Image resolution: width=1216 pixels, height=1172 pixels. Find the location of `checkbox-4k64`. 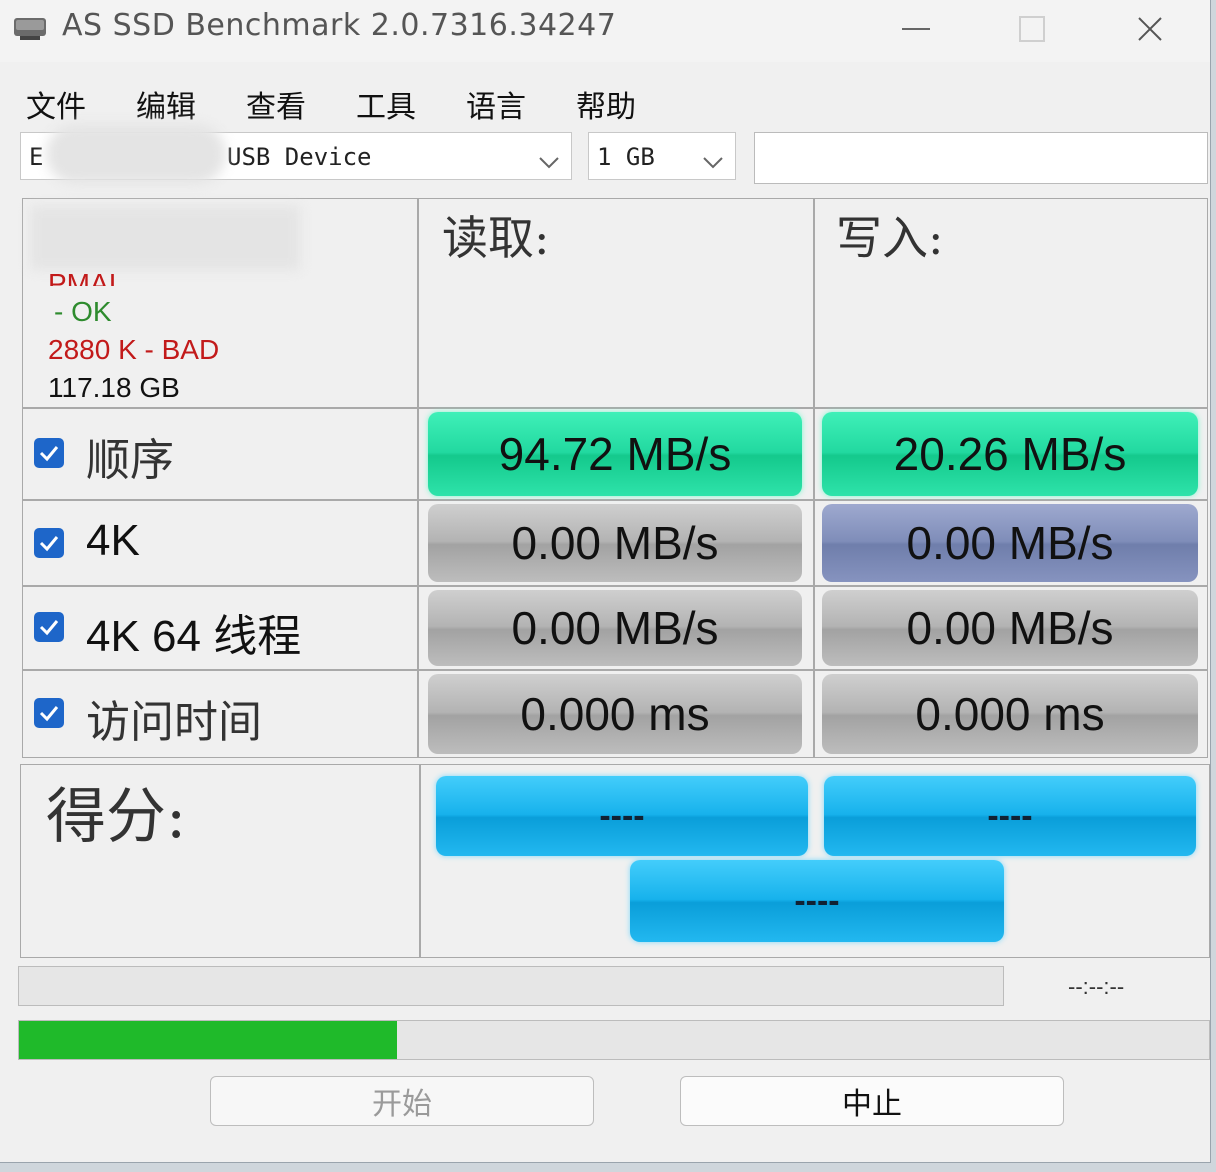

checkbox-4k64 is located at coordinates (49, 627).